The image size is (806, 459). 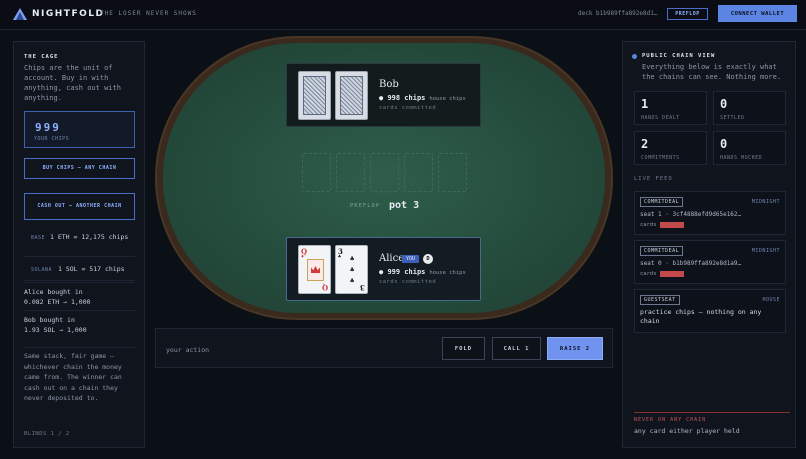 I want to click on stat-label: HANDS DEALT, so click(x=660, y=118).